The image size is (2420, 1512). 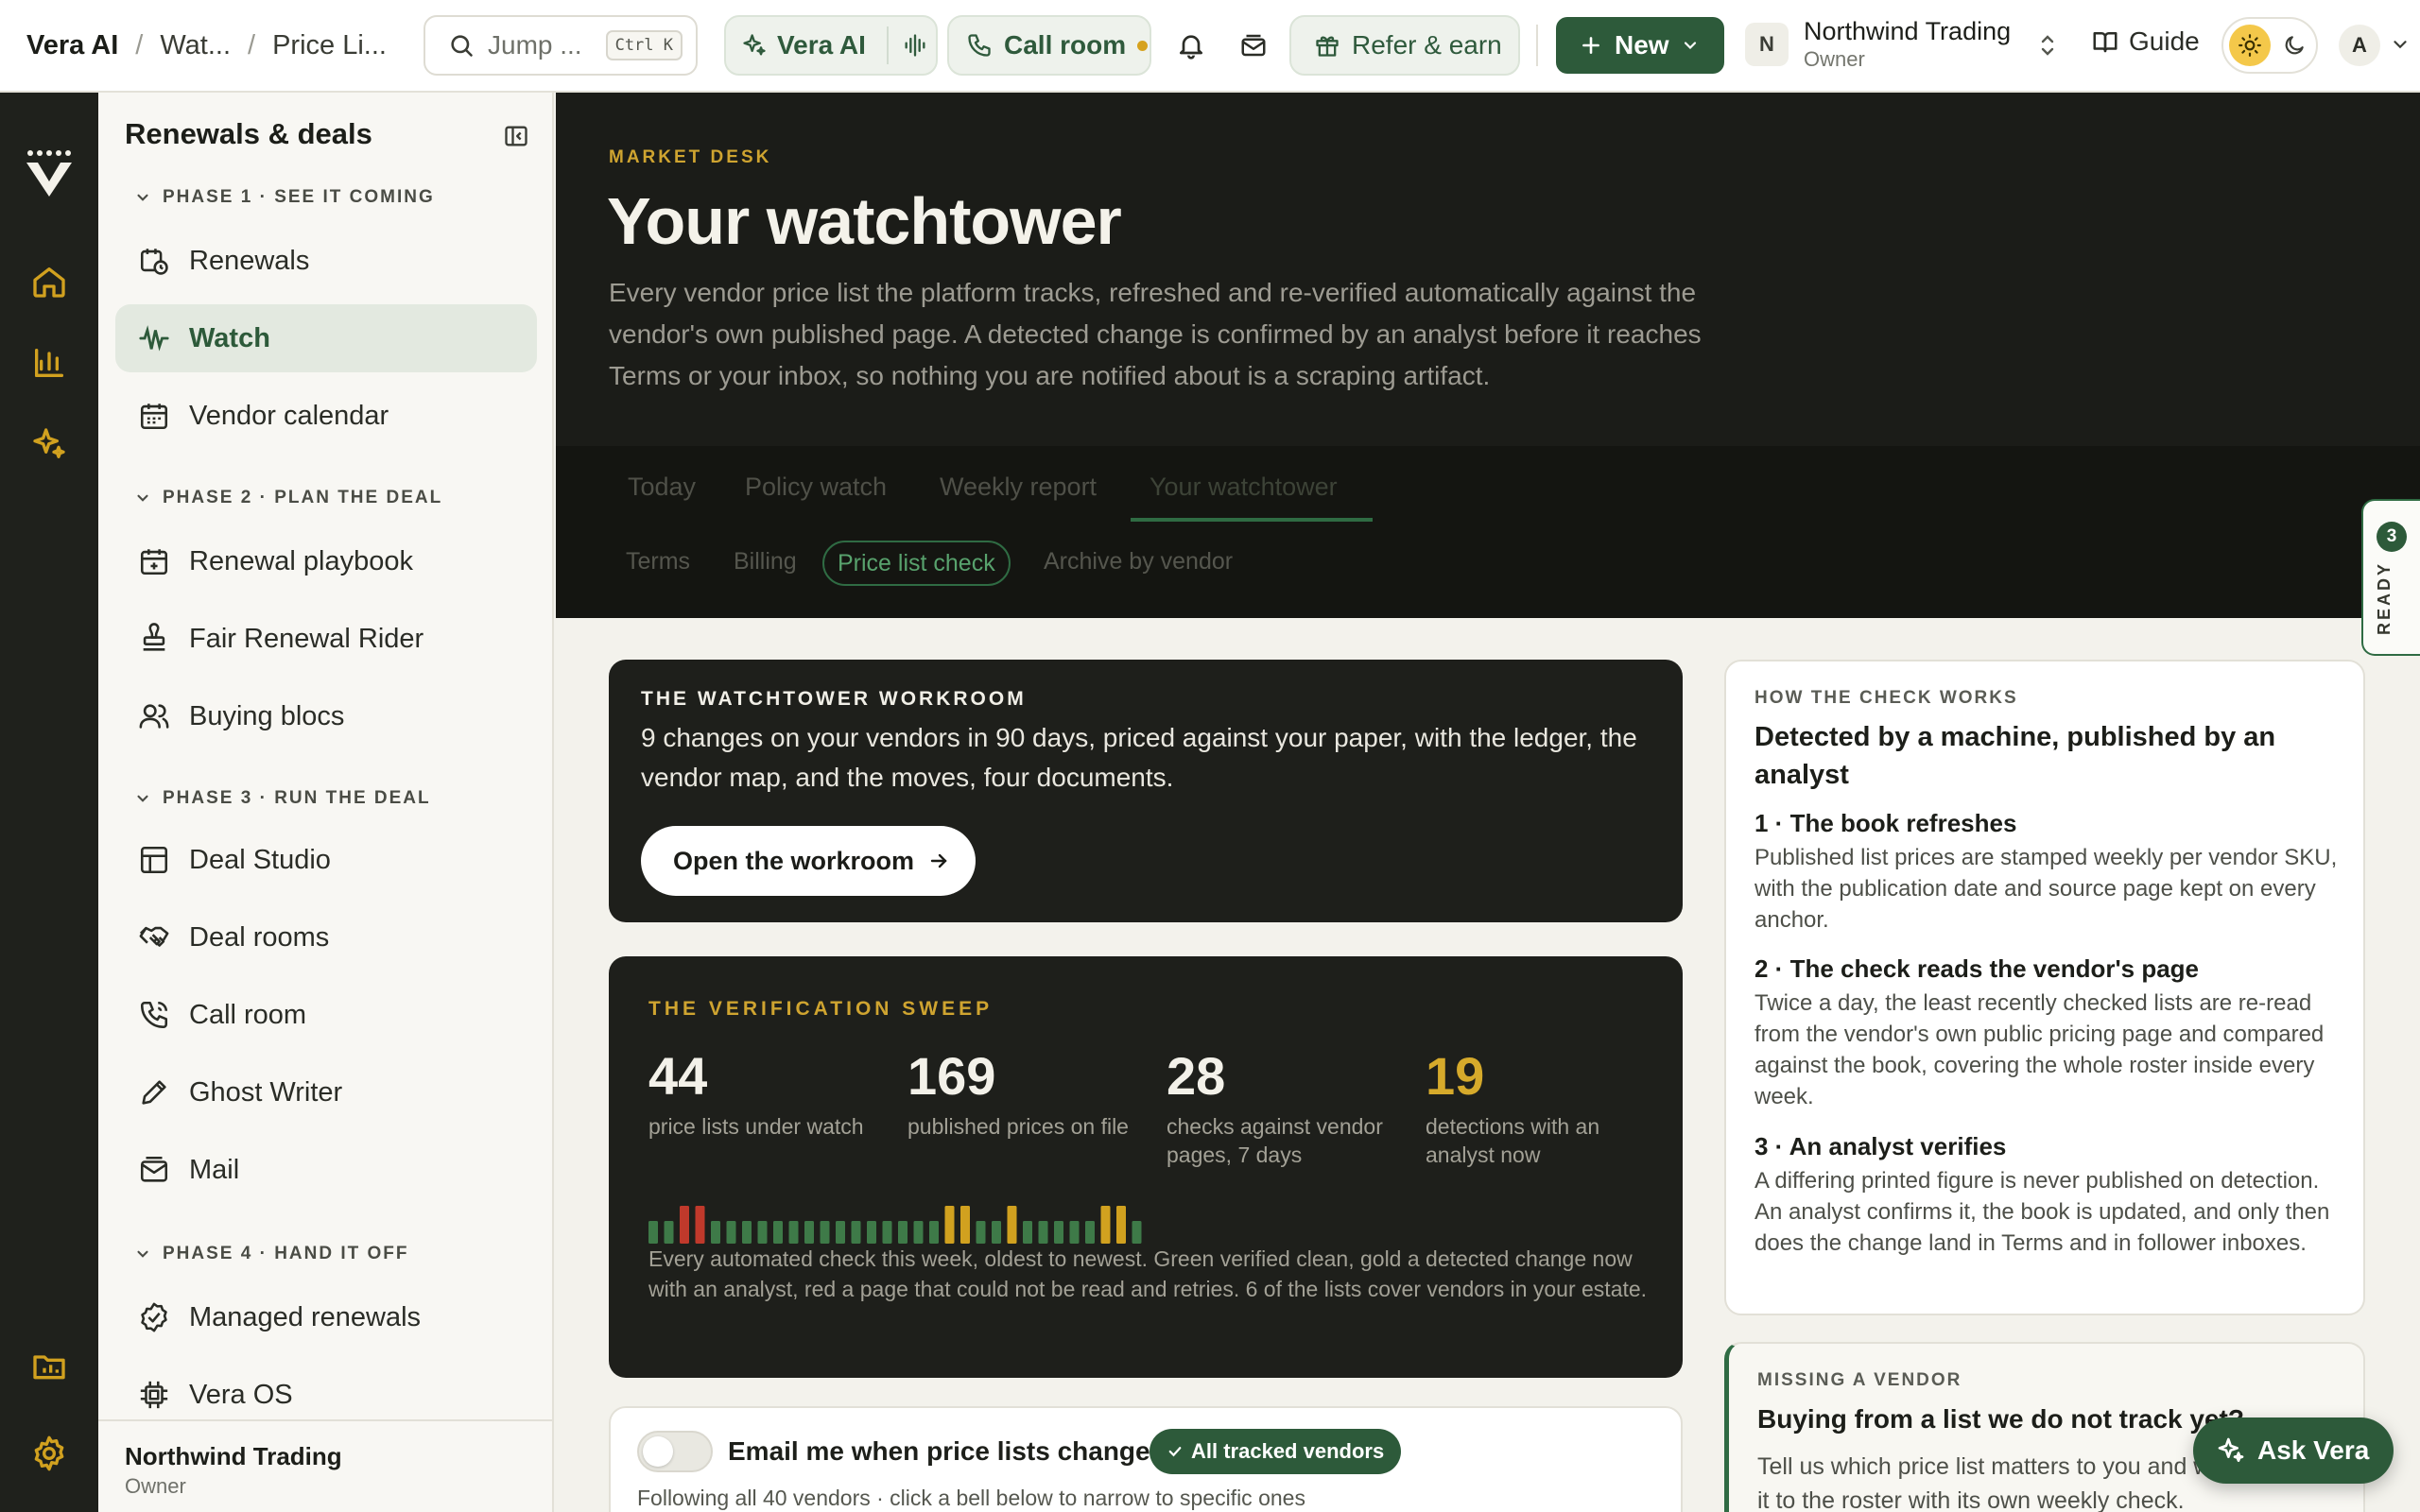 What do you see at coordinates (1143, 45) in the screenshot?
I see `status-dot` at bounding box center [1143, 45].